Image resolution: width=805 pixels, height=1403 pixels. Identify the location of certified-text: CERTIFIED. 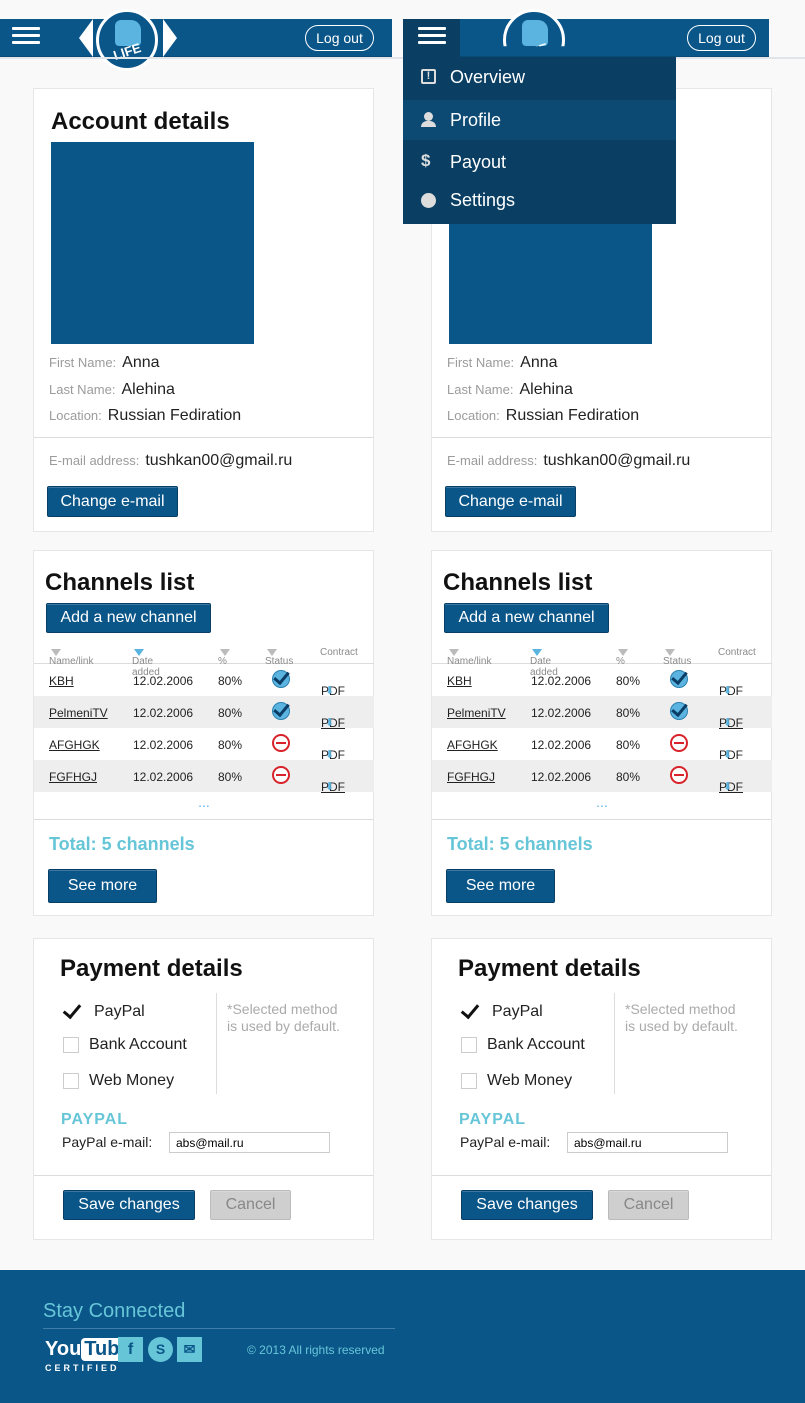
(82, 1368).